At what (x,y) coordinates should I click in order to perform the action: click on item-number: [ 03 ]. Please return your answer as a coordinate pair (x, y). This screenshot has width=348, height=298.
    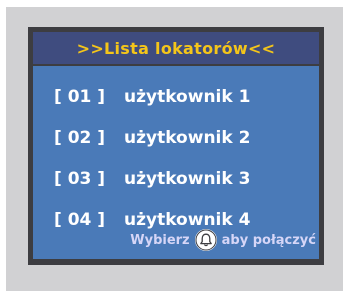
    Looking at the image, I should click on (80, 178).